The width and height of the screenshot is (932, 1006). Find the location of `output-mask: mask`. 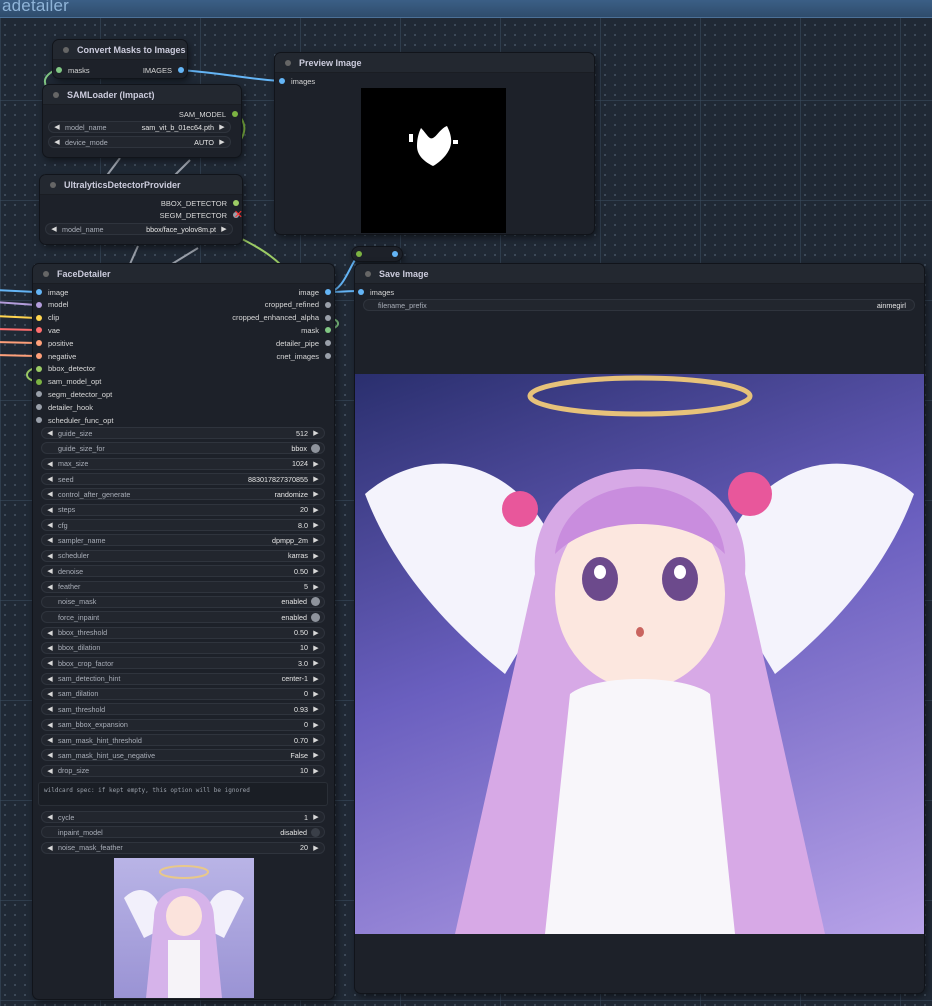

output-mask: mask is located at coordinates (316, 330).